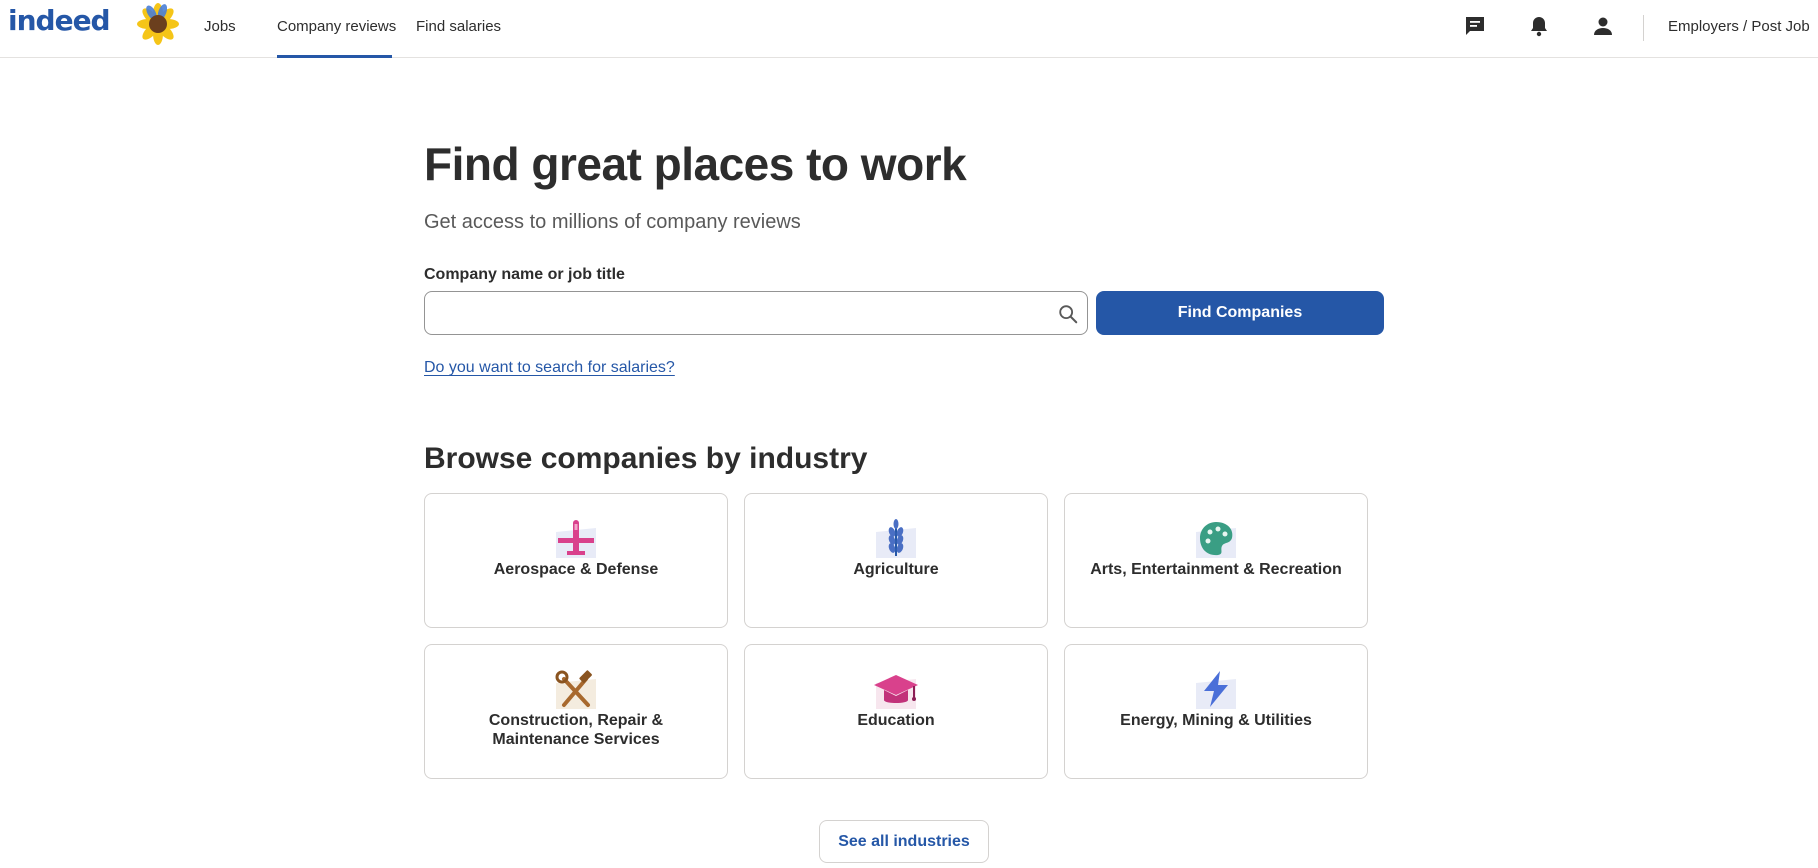 Image resolution: width=1818 pixels, height=868 pixels. What do you see at coordinates (1216, 560) in the screenshot?
I see `industry-card-arts: Arts, Entertainment & Recreation` at bounding box center [1216, 560].